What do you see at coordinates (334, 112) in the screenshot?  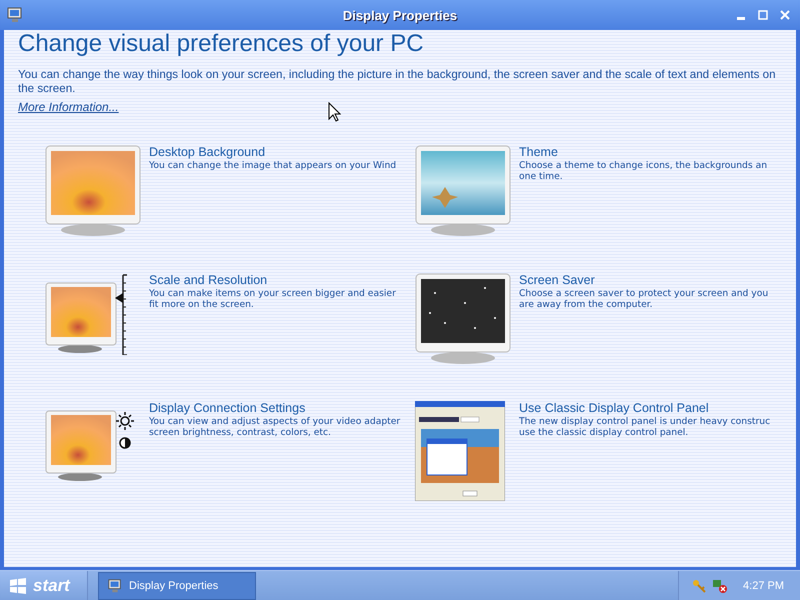 I see `mouse-cursor-icon` at bounding box center [334, 112].